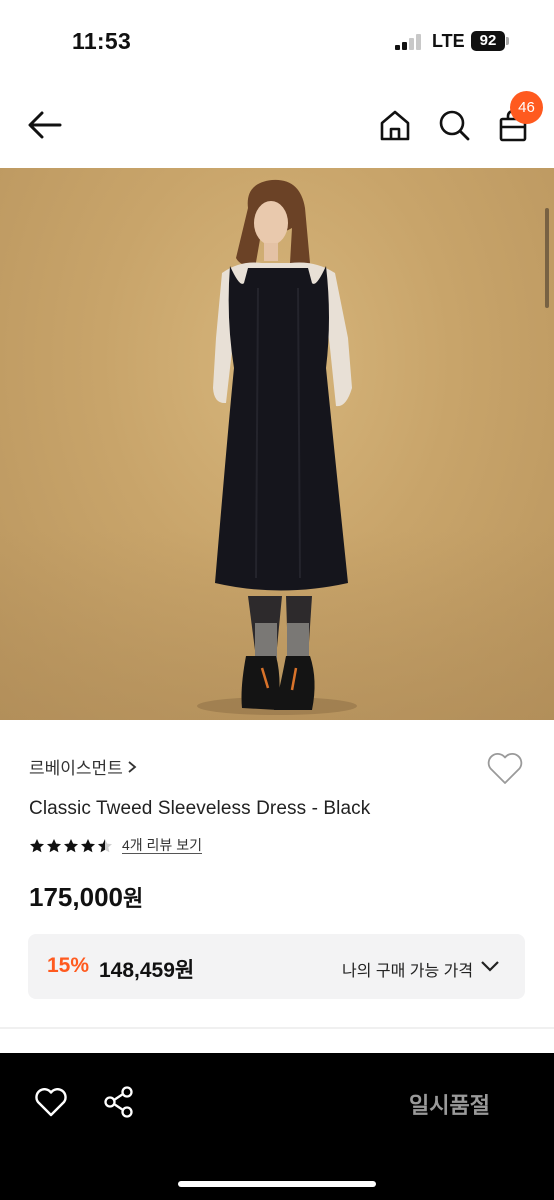 Image resolution: width=554 pixels, height=1200 pixels. Describe the element at coordinates (276, 966) in the screenshot. I see `discount-price-toggle: 15% 148,459원 나의 구매 가능 가격` at that location.